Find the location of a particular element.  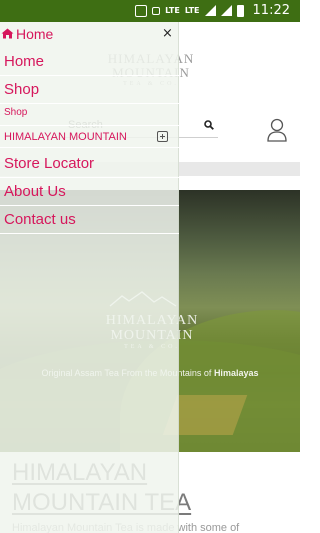

nav-item-home: Home is located at coordinates (89, 62).